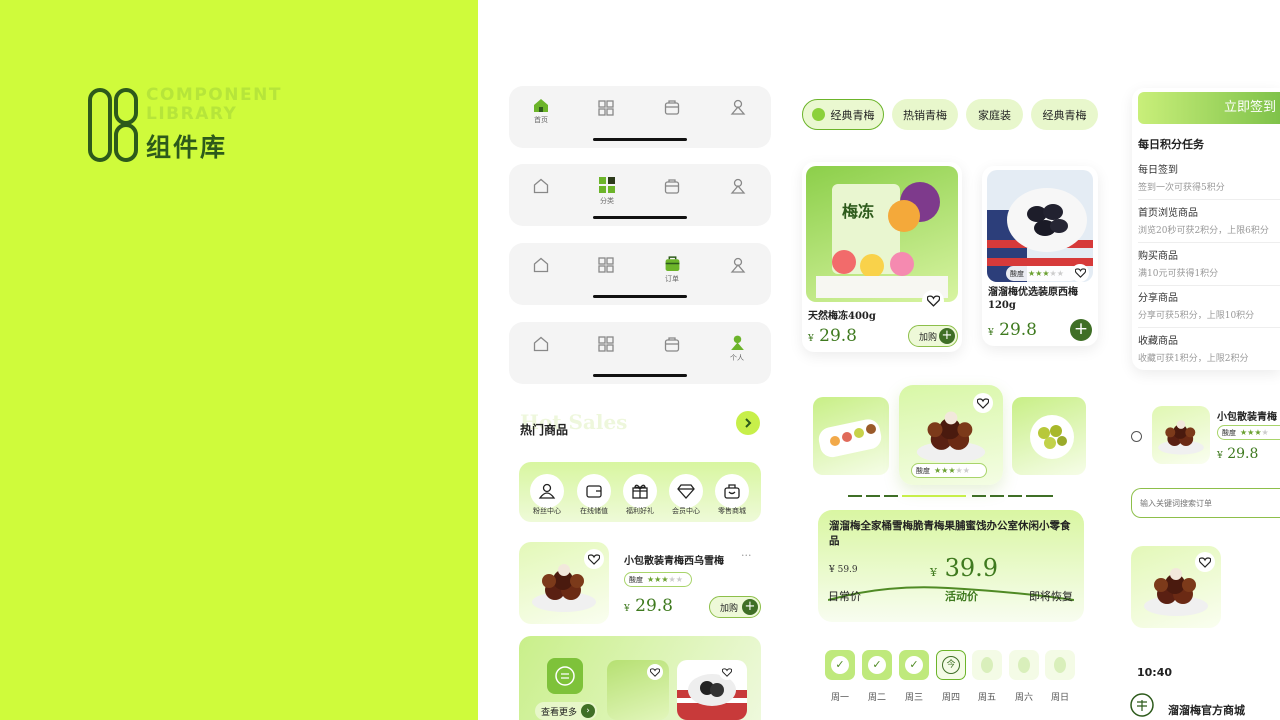  Describe the element at coordinates (1209, 308) in the screenshot. I see `task-item: 分享商品 分享可获5积分，上限10积分` at that location.